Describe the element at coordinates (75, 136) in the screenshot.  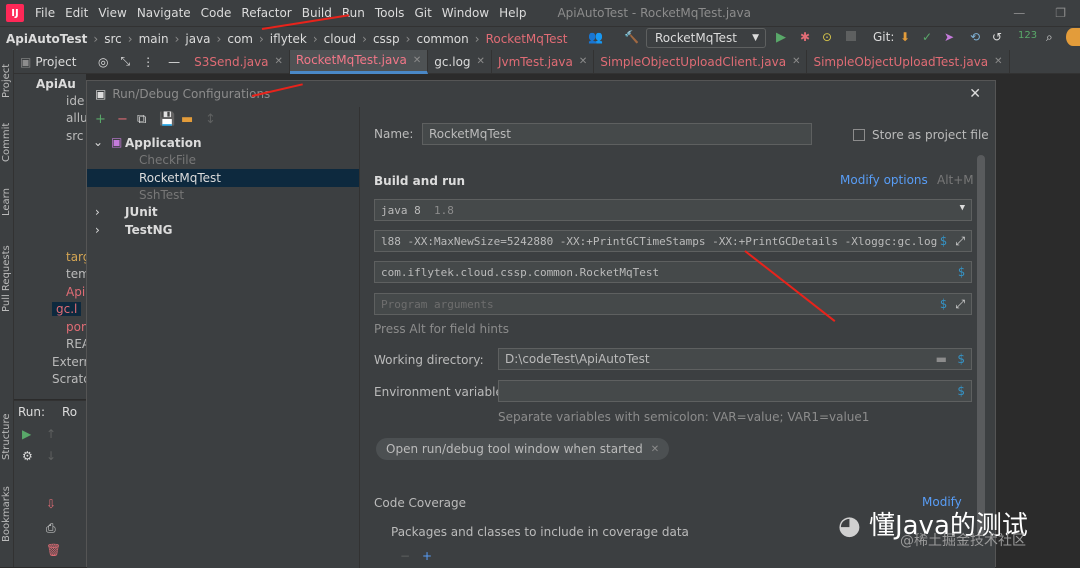
I see `tree-item: src` at that location.